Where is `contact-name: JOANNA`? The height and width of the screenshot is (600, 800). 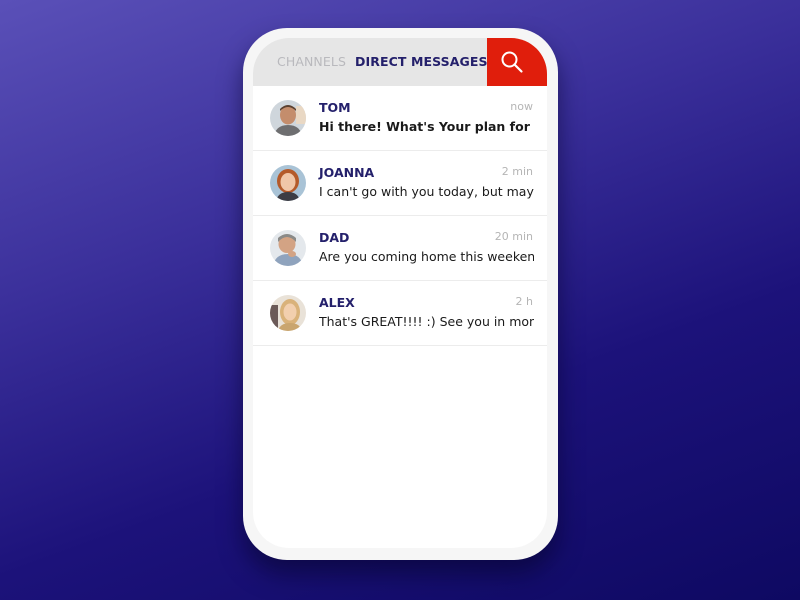
contact-name: JOANNA is located at coordinates (347, 172).